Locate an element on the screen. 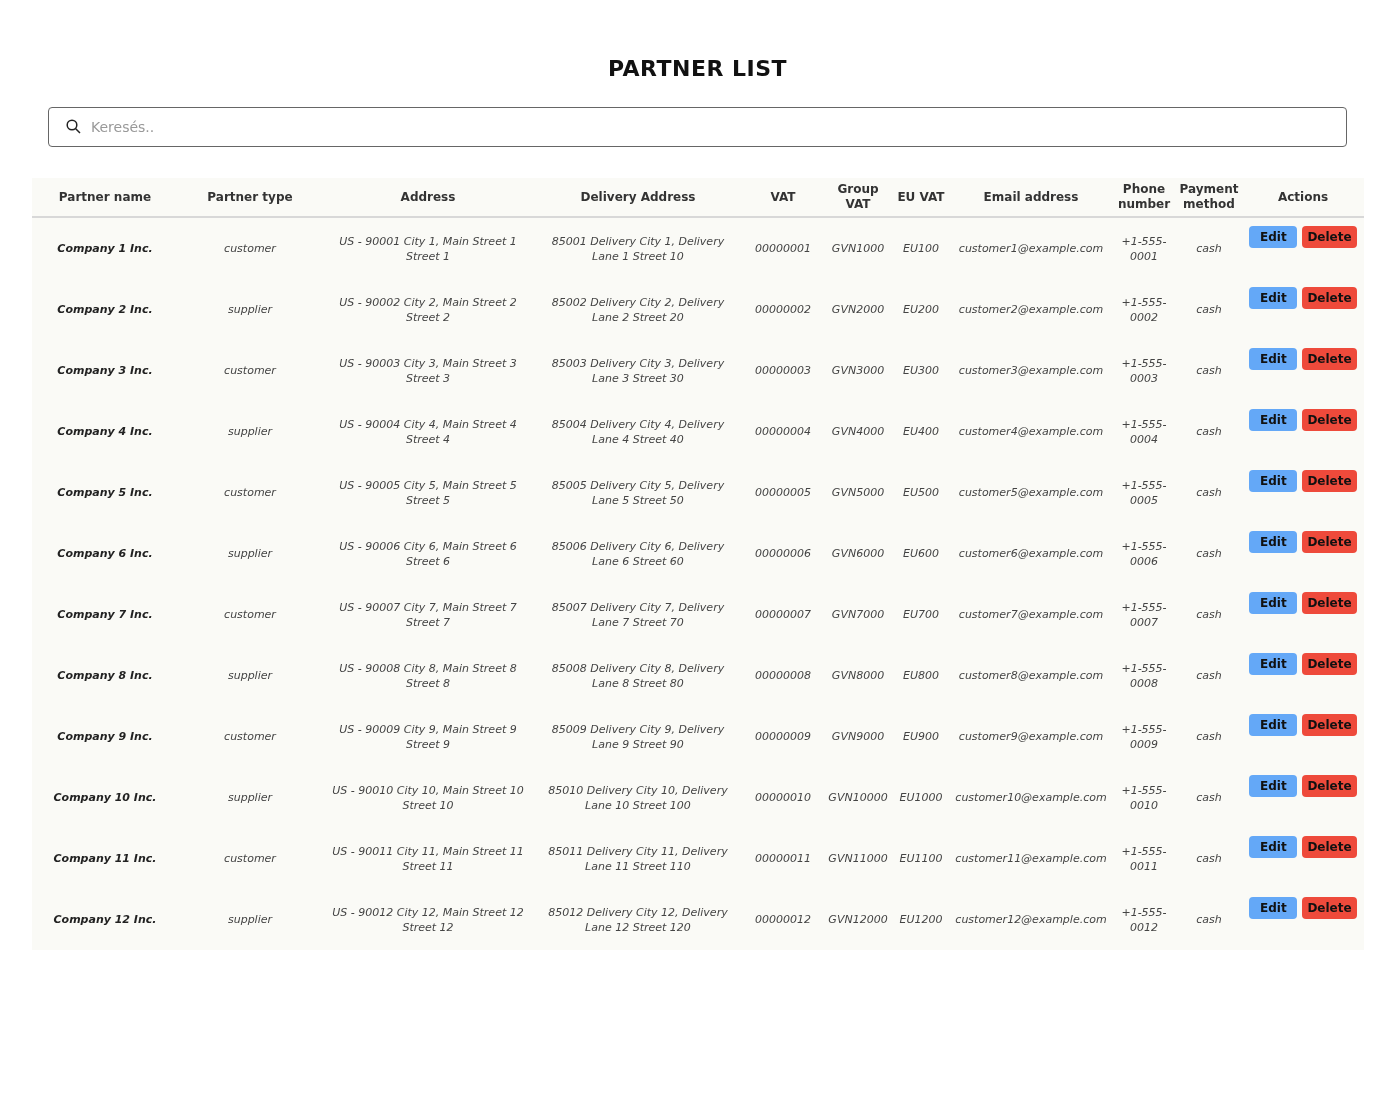 The height and width of the screenshot is (1120, 1395). column-header: EU VAT is located at coordinates (921, 197).